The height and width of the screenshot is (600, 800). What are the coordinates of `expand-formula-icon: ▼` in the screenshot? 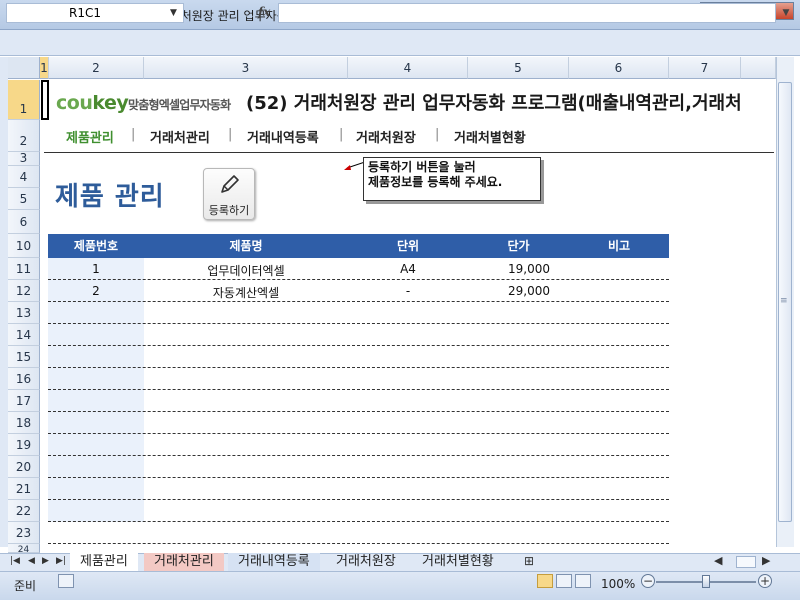 It's located at (786, 13).